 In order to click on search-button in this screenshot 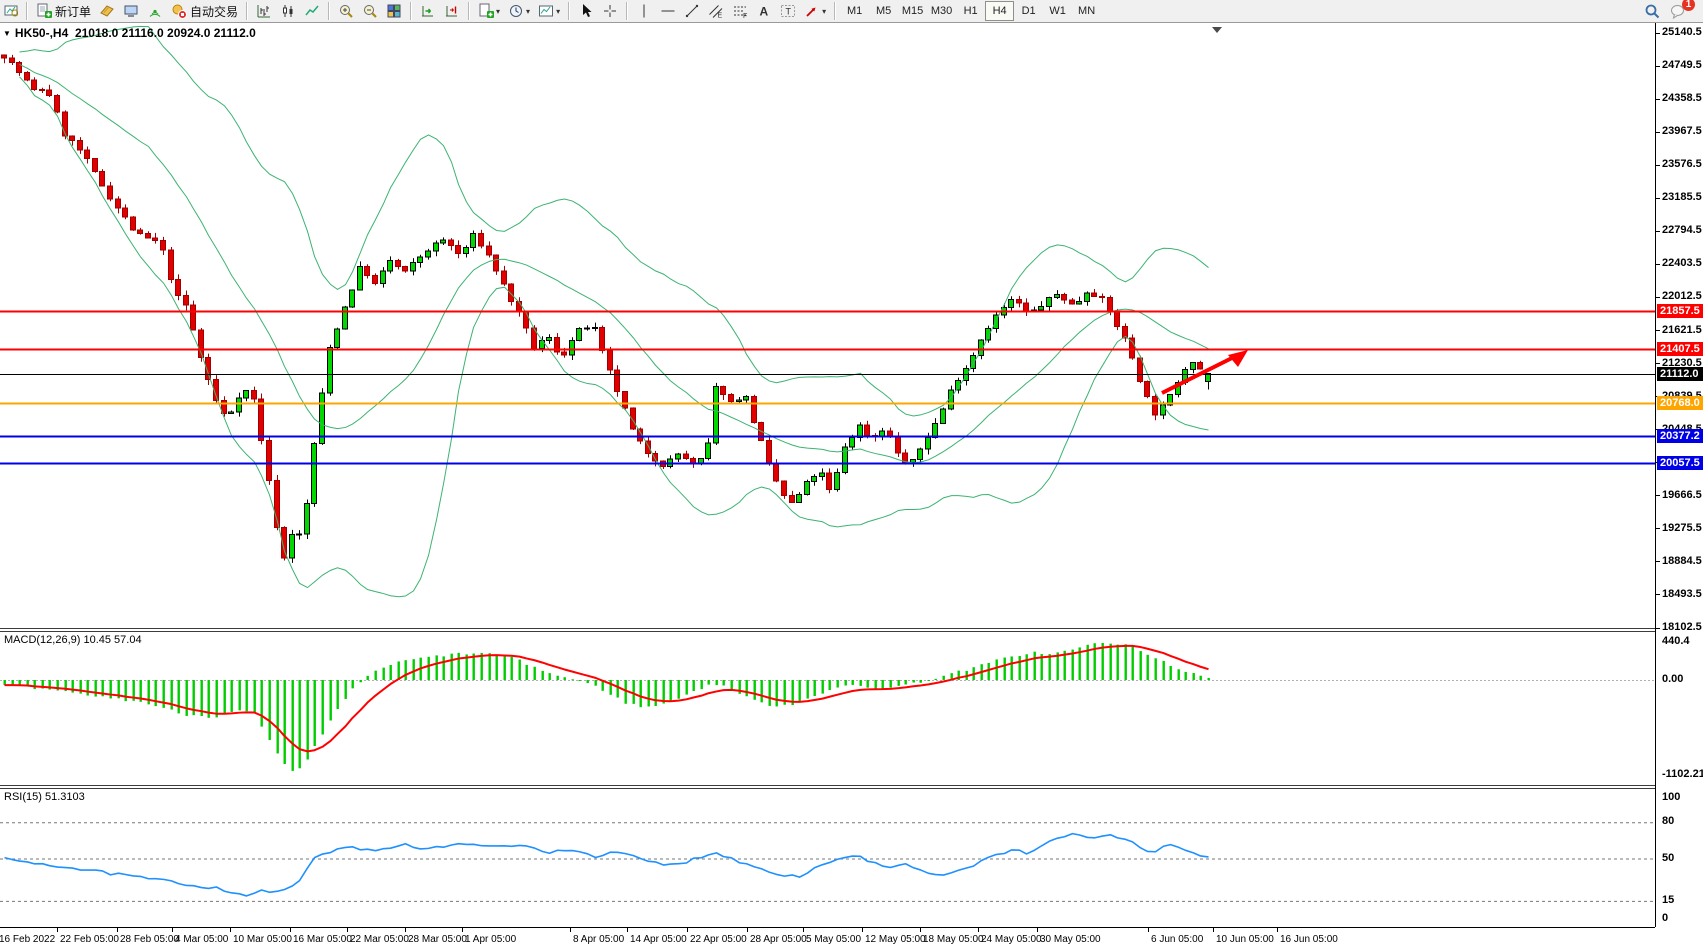, I will do `click(1652, 11)`.